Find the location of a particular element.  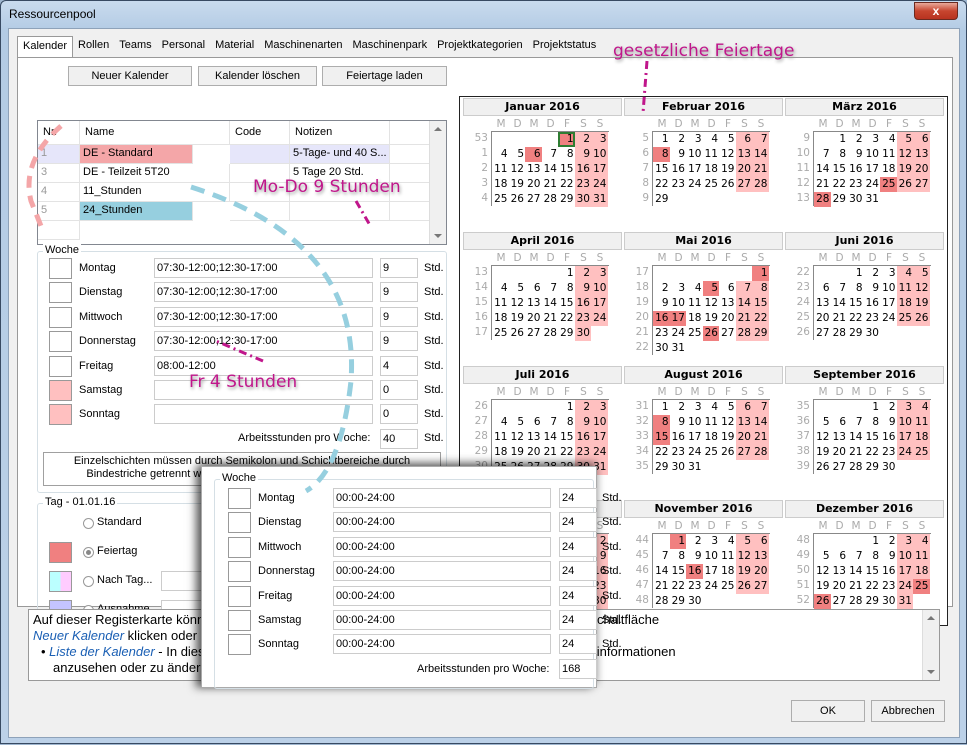

calendar-day: 20 is located at coordinates (839, 586).